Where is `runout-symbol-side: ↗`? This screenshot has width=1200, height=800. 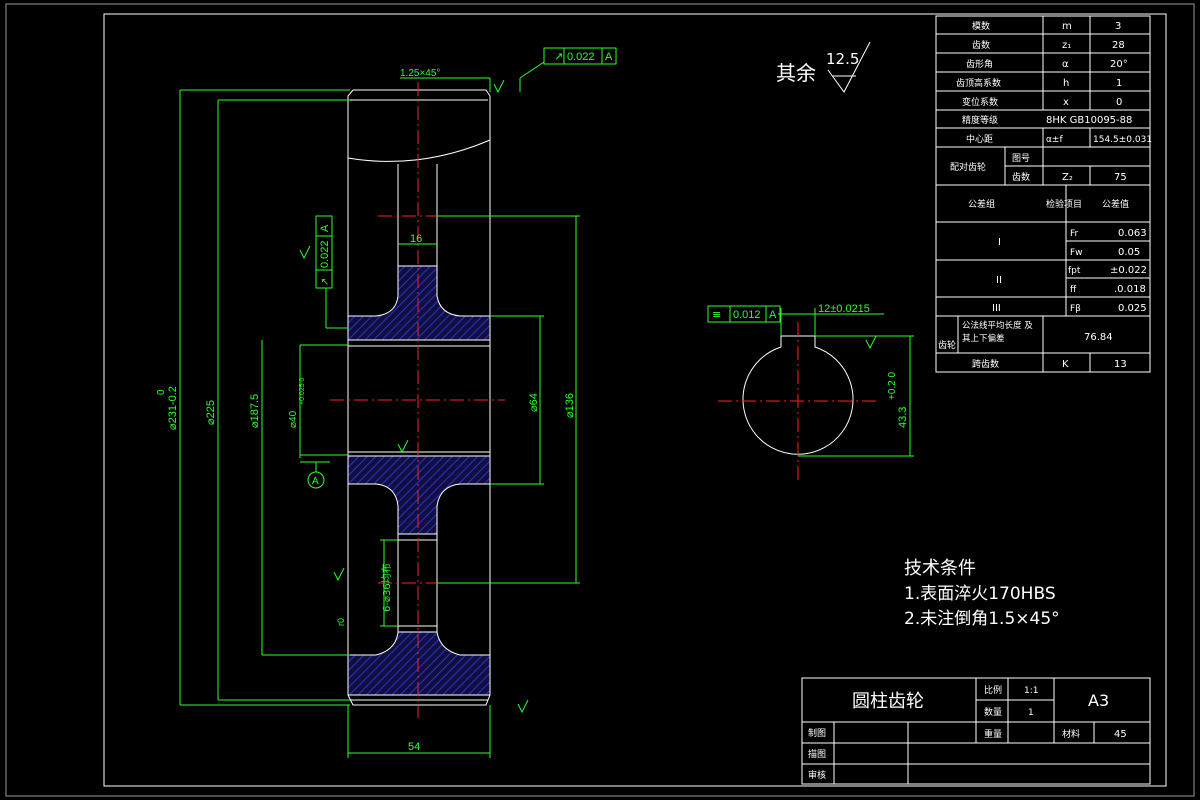
runout-symbol-side: ↗ is located at coordinates (325, 282).